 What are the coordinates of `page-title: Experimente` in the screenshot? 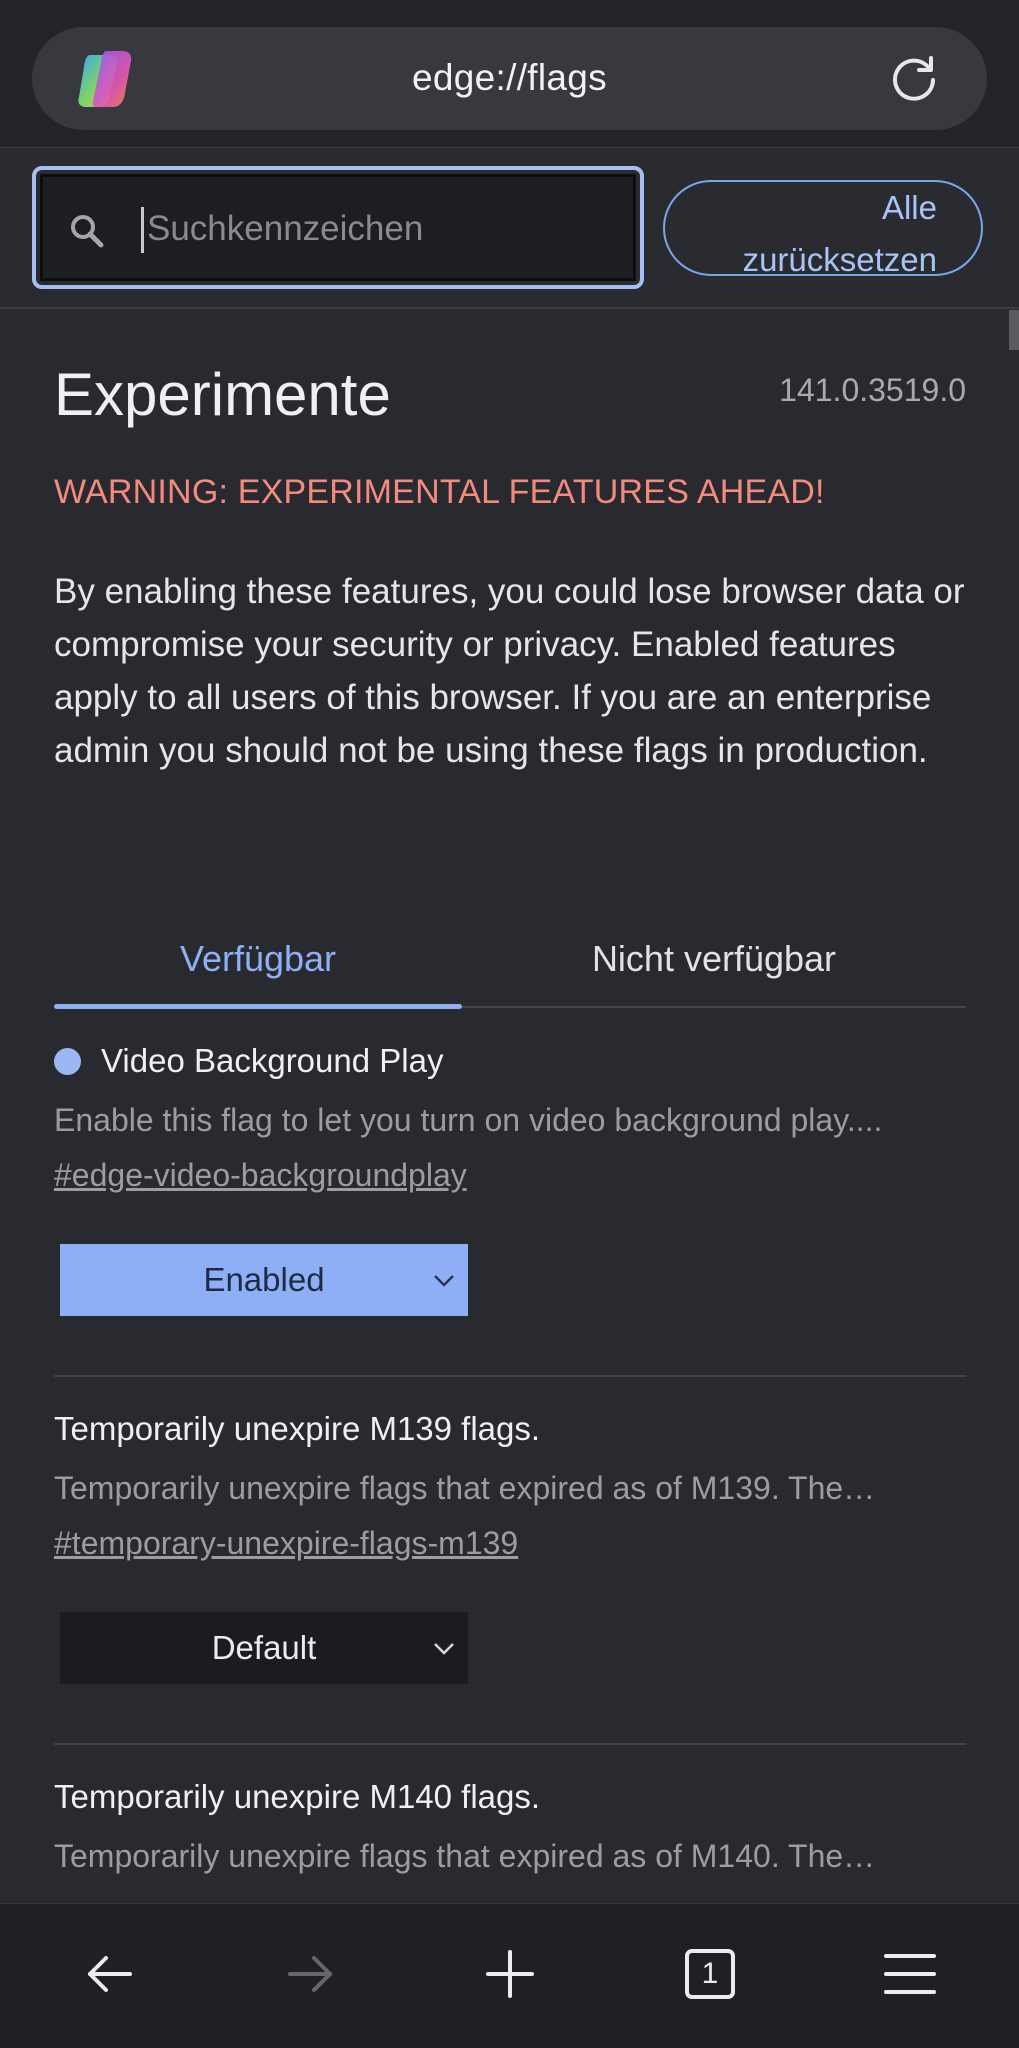 It's located at (222, 394).